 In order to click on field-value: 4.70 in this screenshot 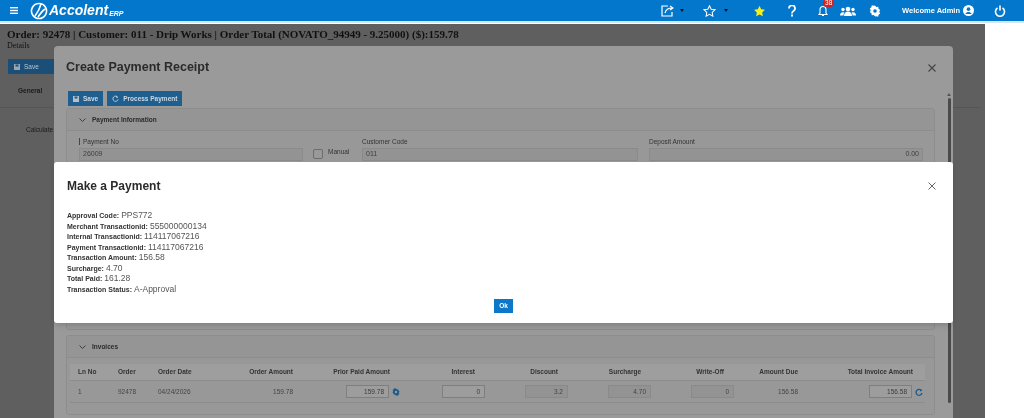, I will do `click(114, 268)`.